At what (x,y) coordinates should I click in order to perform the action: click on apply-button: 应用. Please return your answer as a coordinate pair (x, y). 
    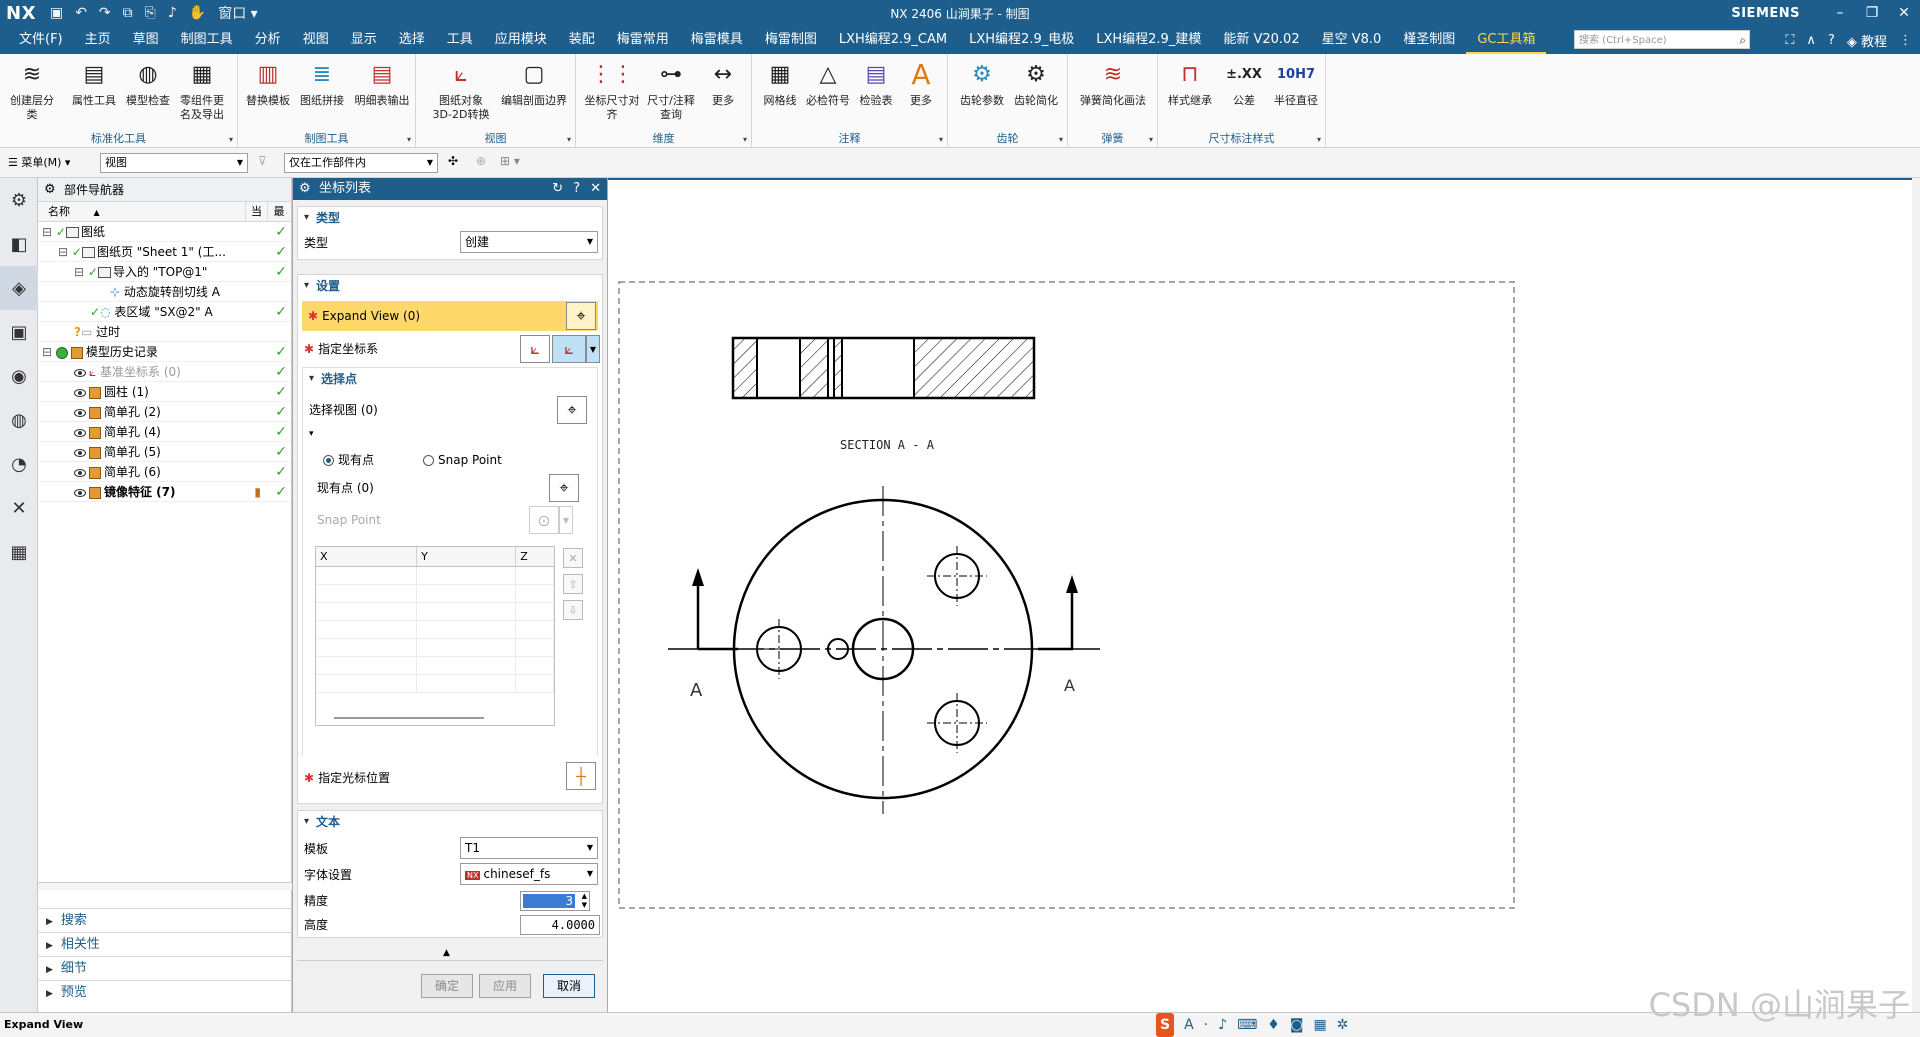
    Looking at the image, I should click on (505, 986).